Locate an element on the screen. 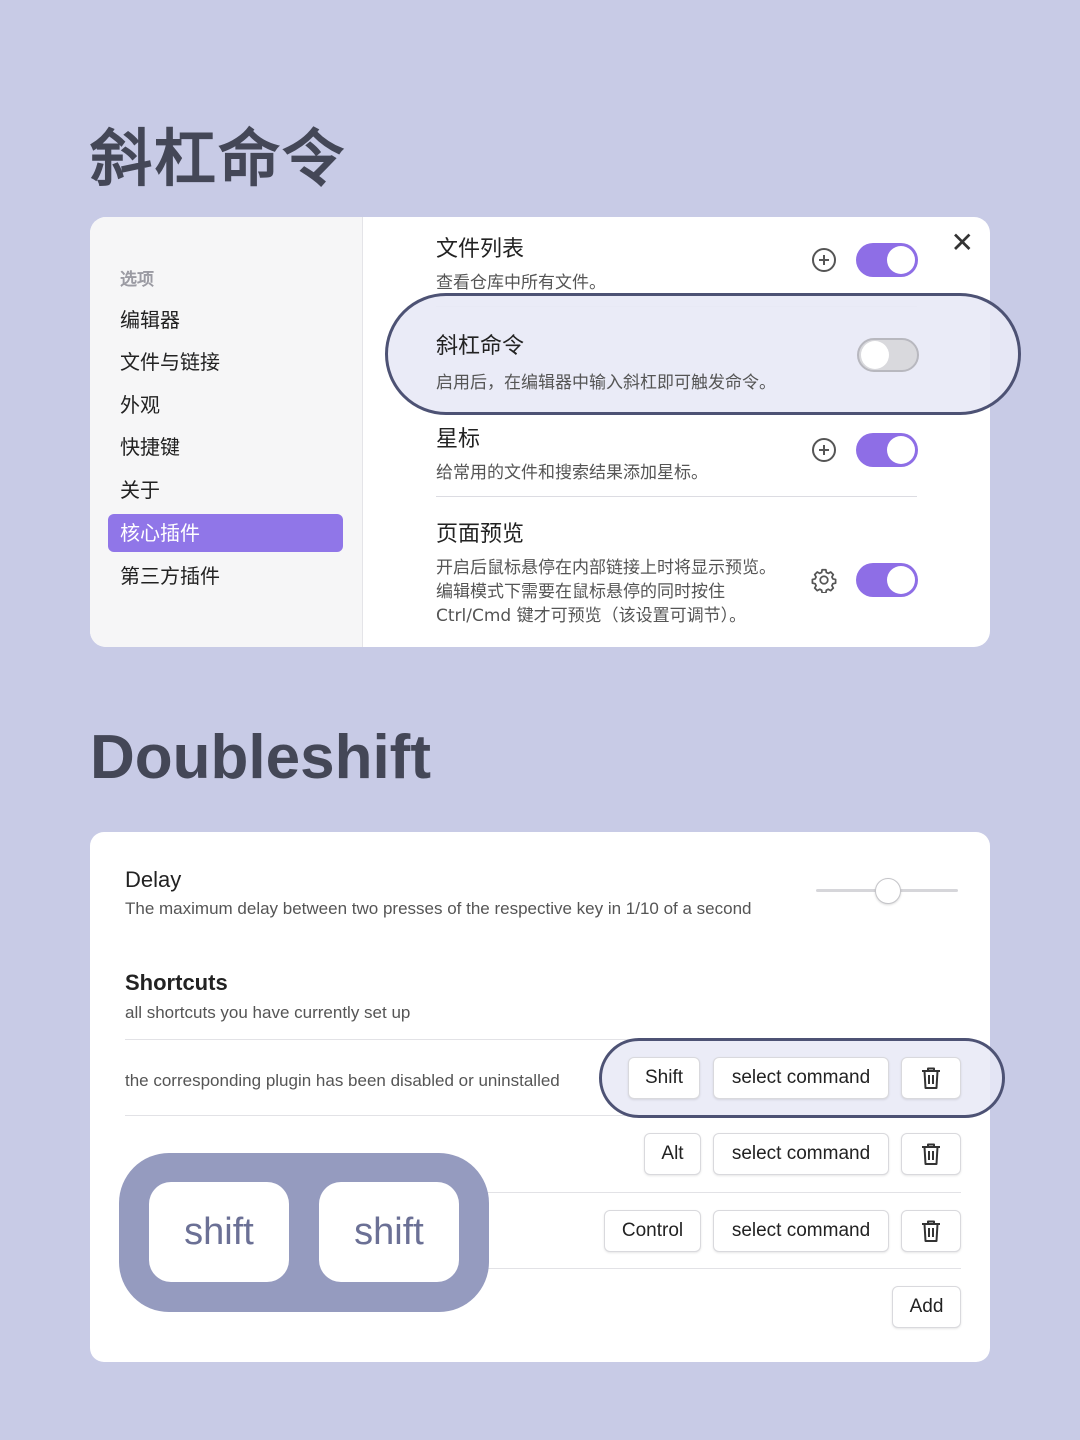  plugin-description: 启用后，在编辑器中输入斜杠即可触发命令。 is located at coordinates (606, 383).